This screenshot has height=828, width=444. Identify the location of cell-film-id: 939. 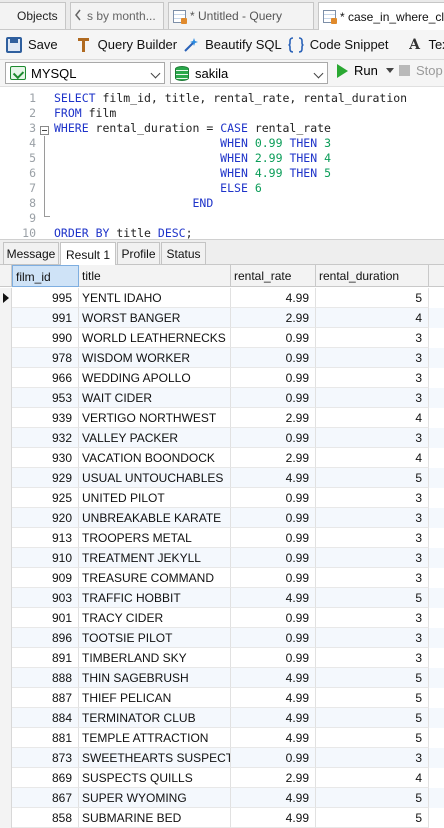
(45, 418).